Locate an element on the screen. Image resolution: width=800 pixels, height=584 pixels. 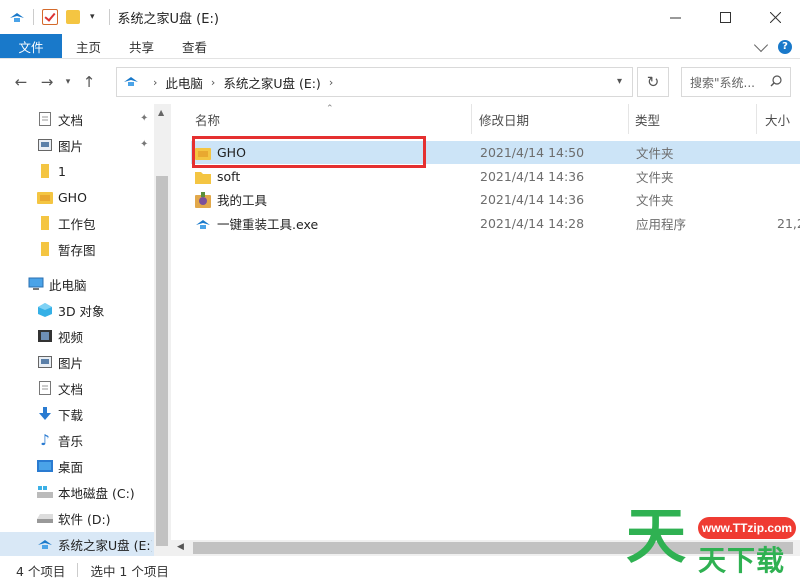
sidebar-item-gho: GHO is located at coordinates (77, 197).